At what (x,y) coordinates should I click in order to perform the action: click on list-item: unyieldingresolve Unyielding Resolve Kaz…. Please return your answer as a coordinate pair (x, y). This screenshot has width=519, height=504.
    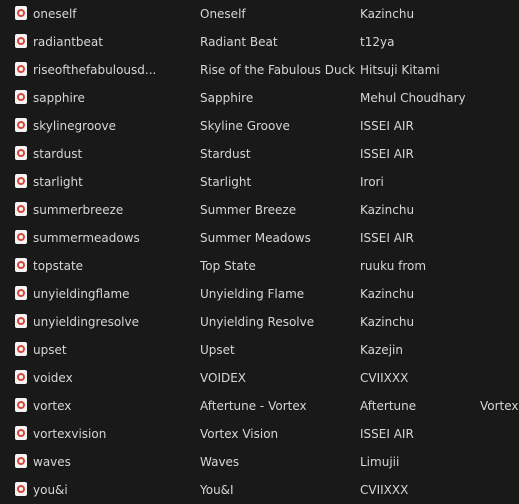
    Looking at the image, I should click on (259, 322).